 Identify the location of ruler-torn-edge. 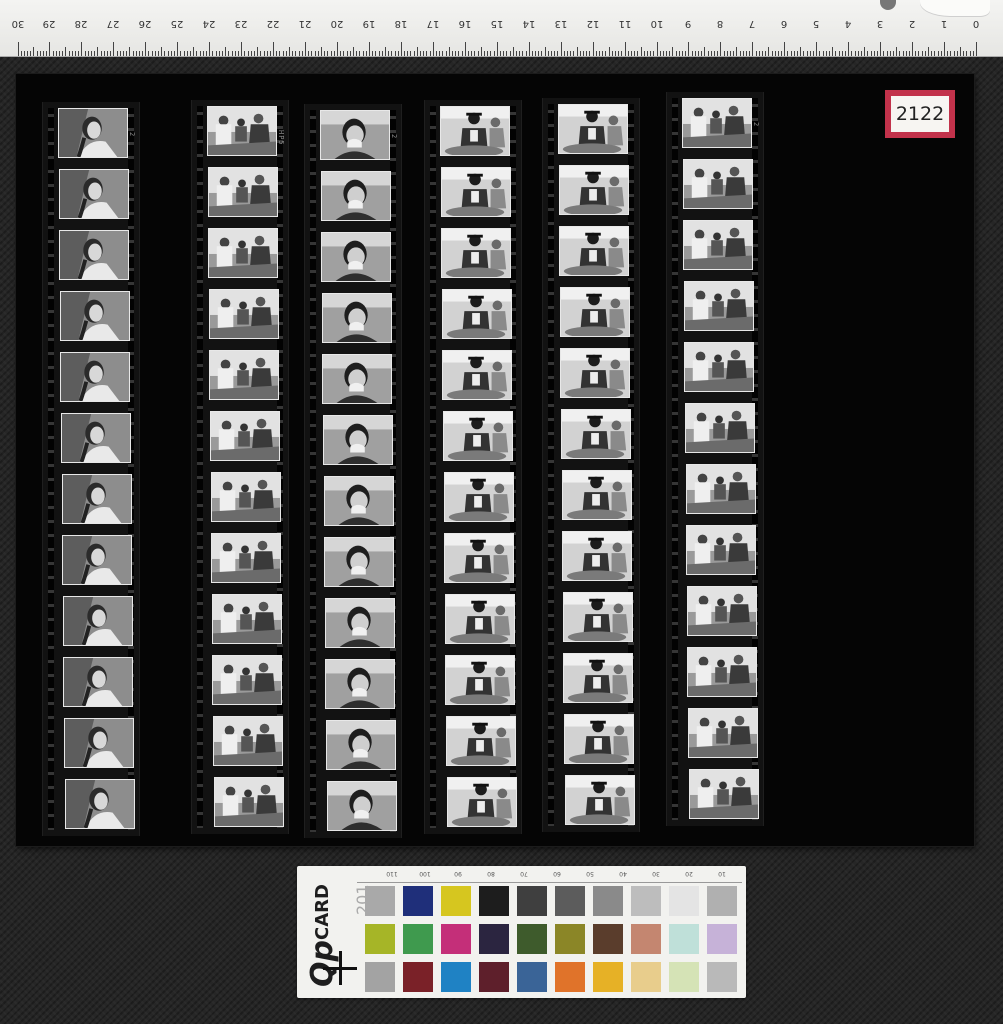
(955, 8).